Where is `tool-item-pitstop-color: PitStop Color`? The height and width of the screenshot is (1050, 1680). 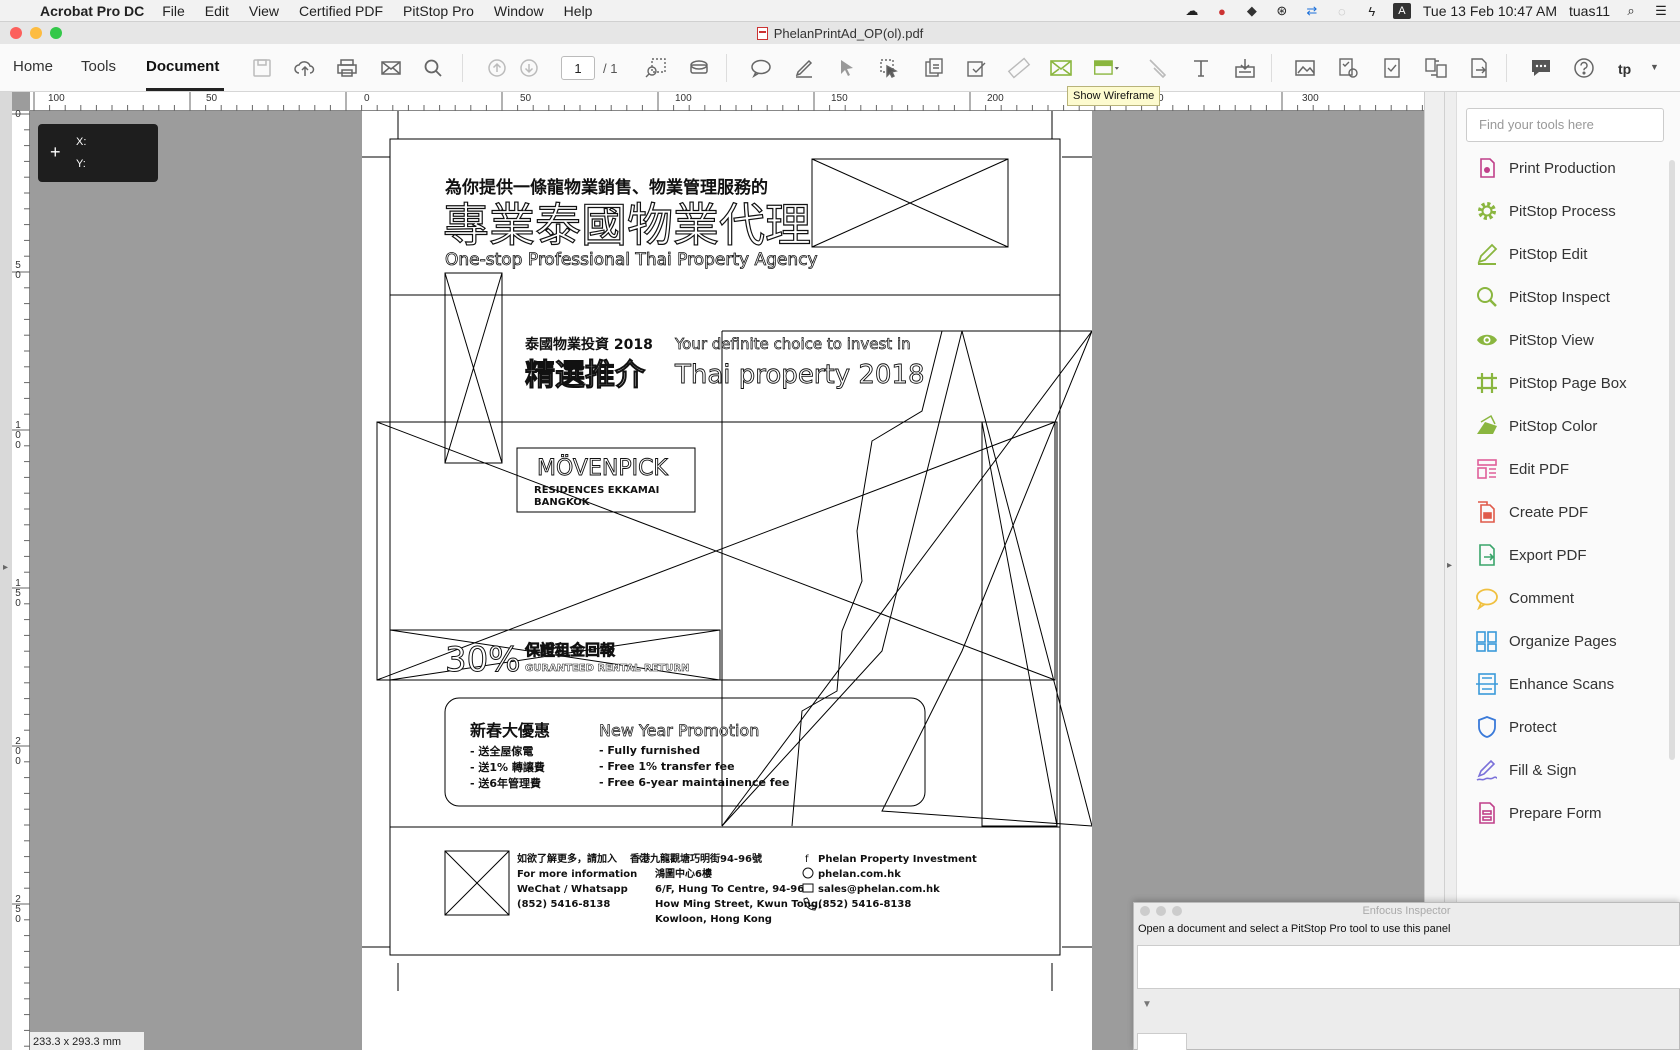
tool-item-pitstop-color: PitStop Color is located at coordinates (1536, 426).